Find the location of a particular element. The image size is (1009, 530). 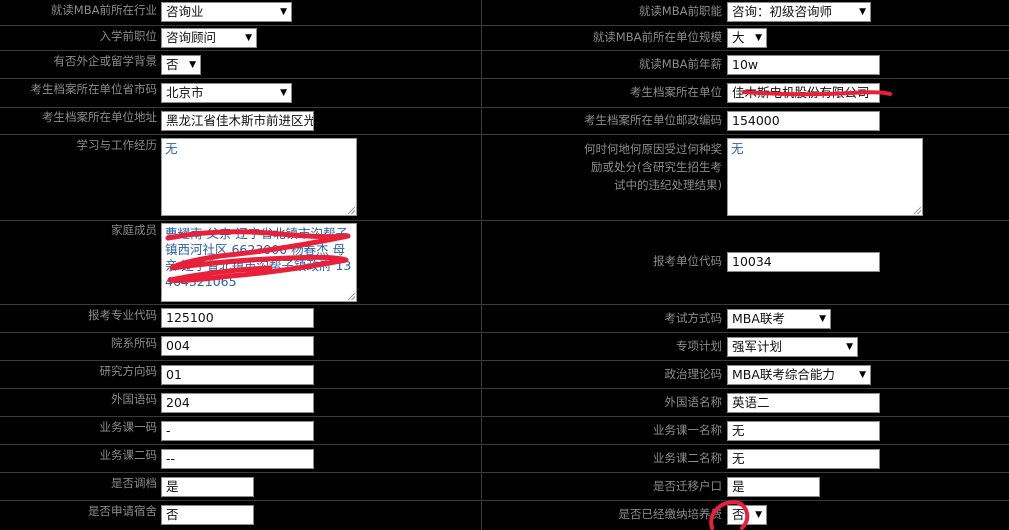

paid-select: 否 ▼ is located at coordinates (747, 515).